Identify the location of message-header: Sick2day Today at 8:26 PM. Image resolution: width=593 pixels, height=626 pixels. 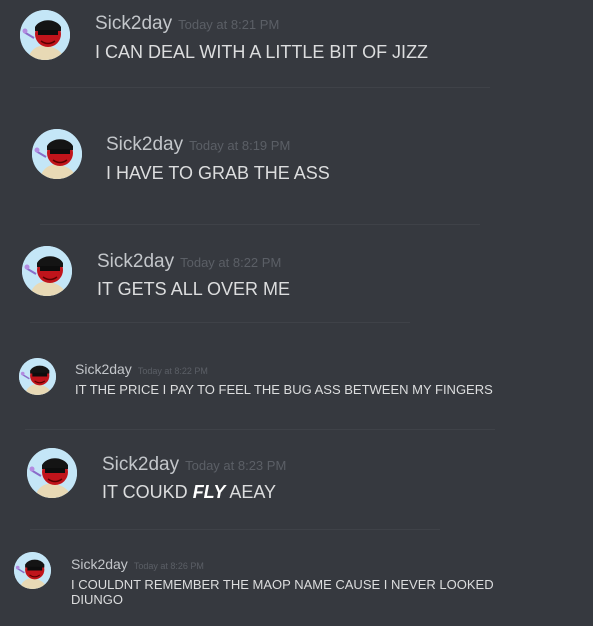
(137, 564).